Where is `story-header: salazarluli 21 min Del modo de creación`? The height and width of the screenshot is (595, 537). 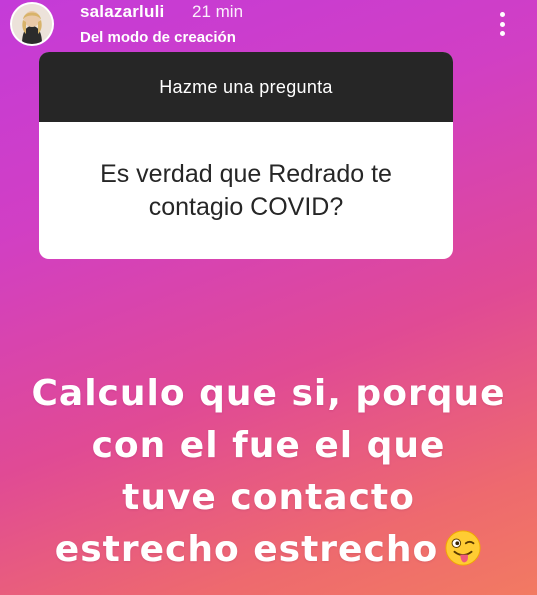
story-header: salazarluli 21 min Del modo de creación is located at coordinates (268, 26).